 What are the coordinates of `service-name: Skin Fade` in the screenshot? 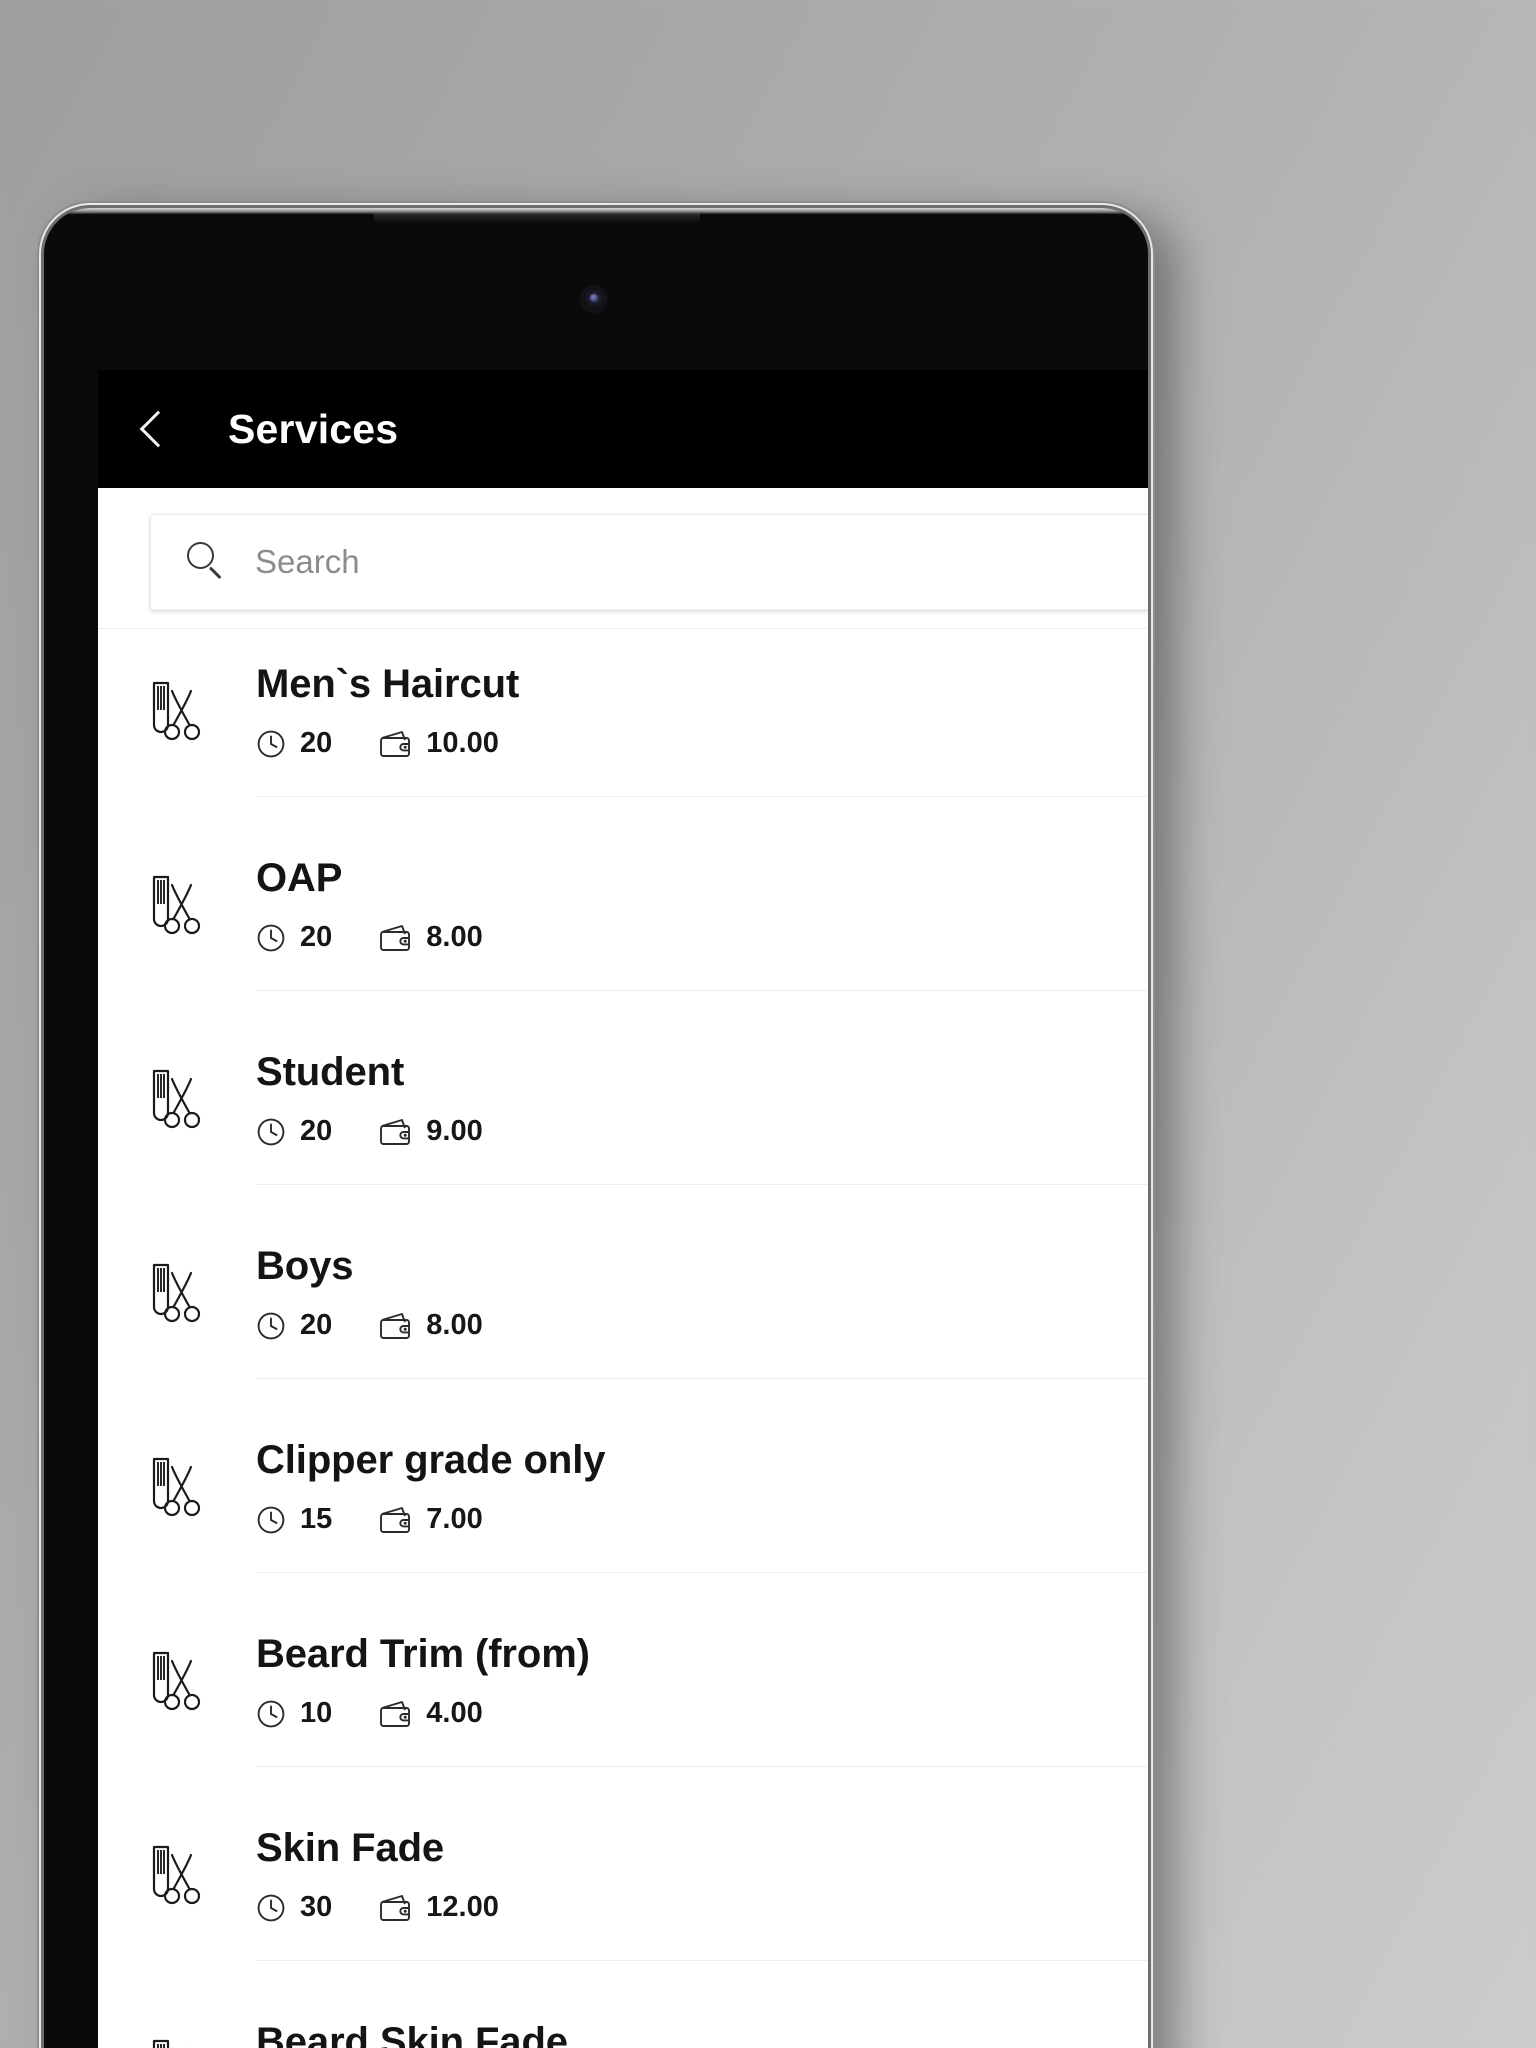 It's located at (350, 1848).